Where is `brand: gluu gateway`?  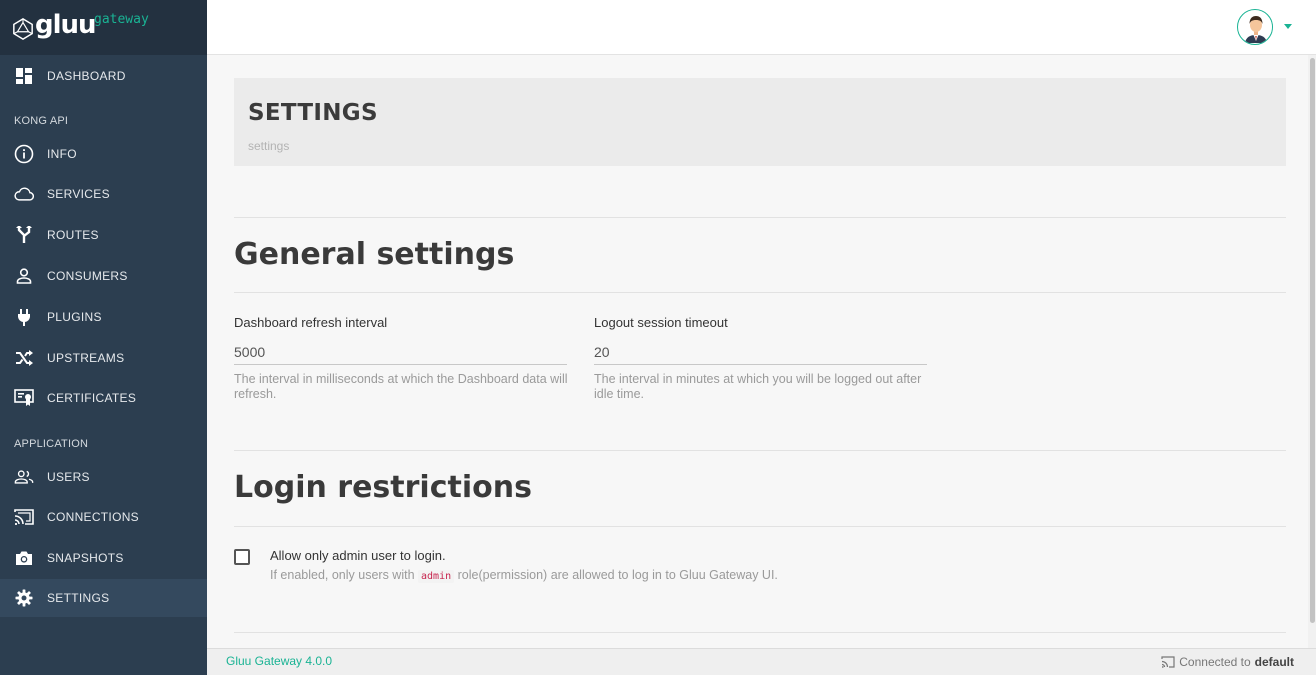 brand: gluu gateway is located at coordinates (103, 27).